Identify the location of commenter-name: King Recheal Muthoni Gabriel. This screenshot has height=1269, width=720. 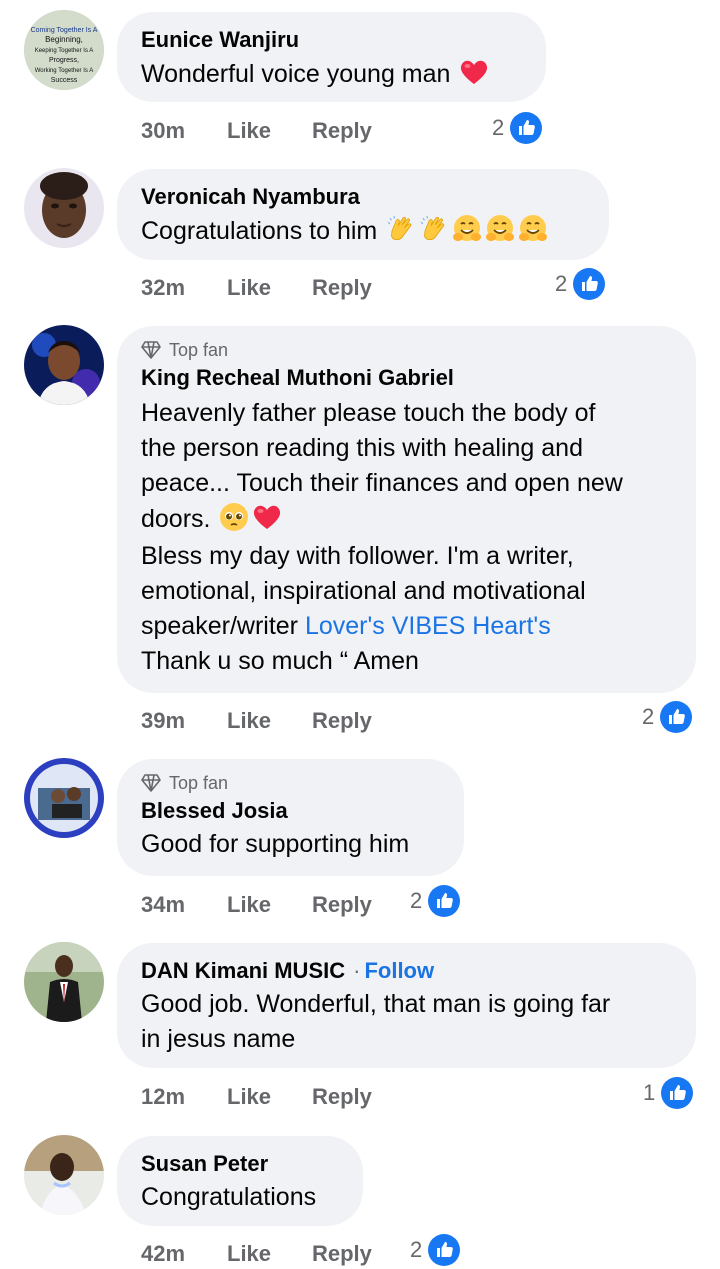
(297, 378).